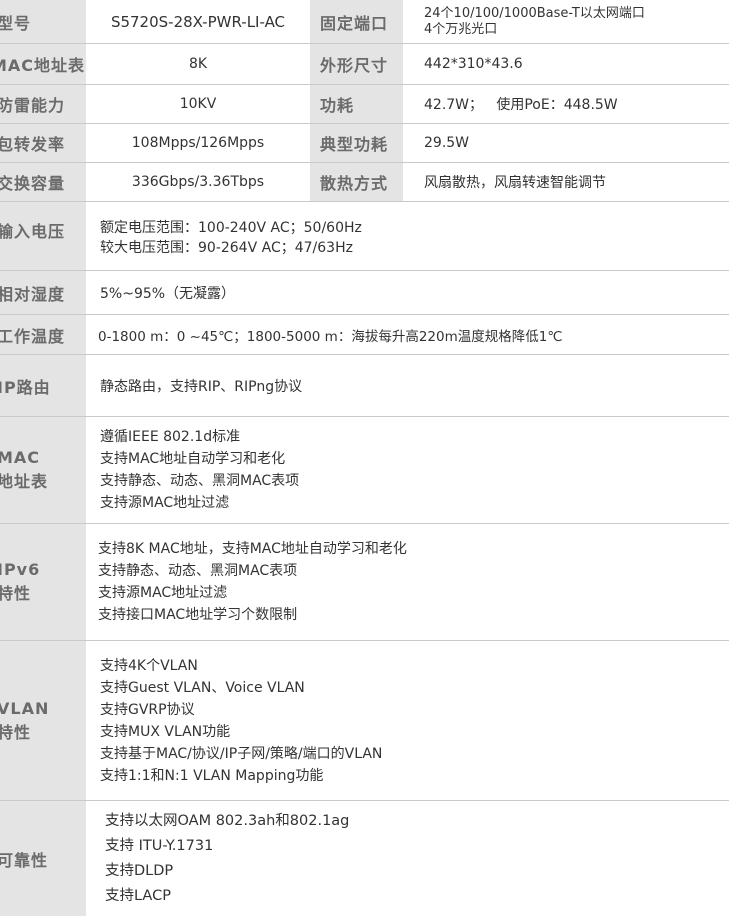 The height and width of the screenshot is (916, 729). I want to click on row-mac-table: MAC地址表 8K 外形尺寸 442*310*43.6, so click(364, 64).